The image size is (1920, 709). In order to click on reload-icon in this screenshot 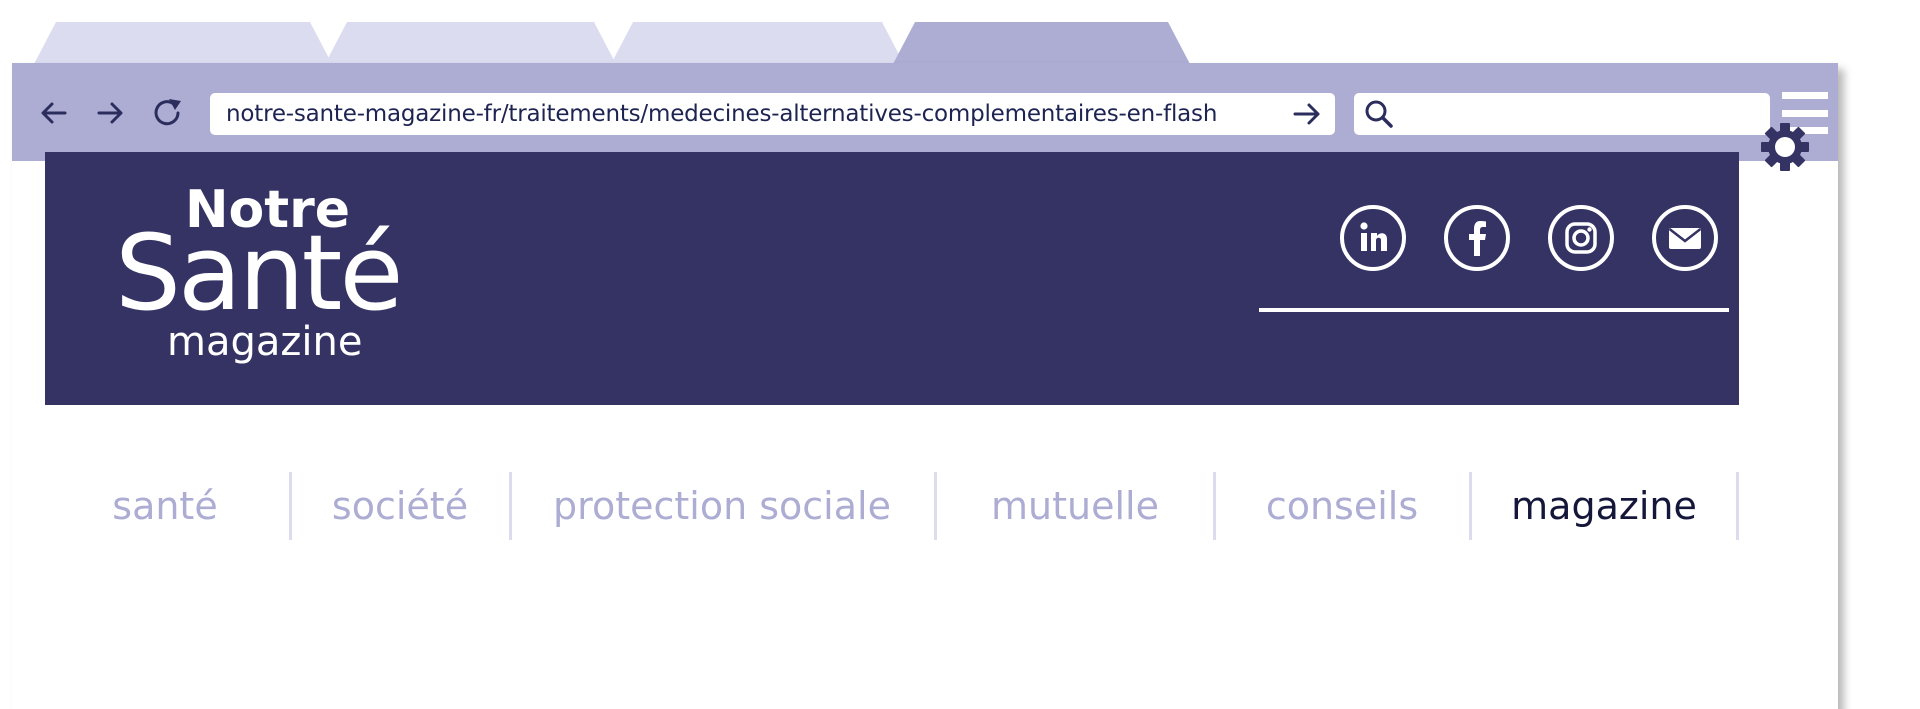, I will do `click(167, 112)`.